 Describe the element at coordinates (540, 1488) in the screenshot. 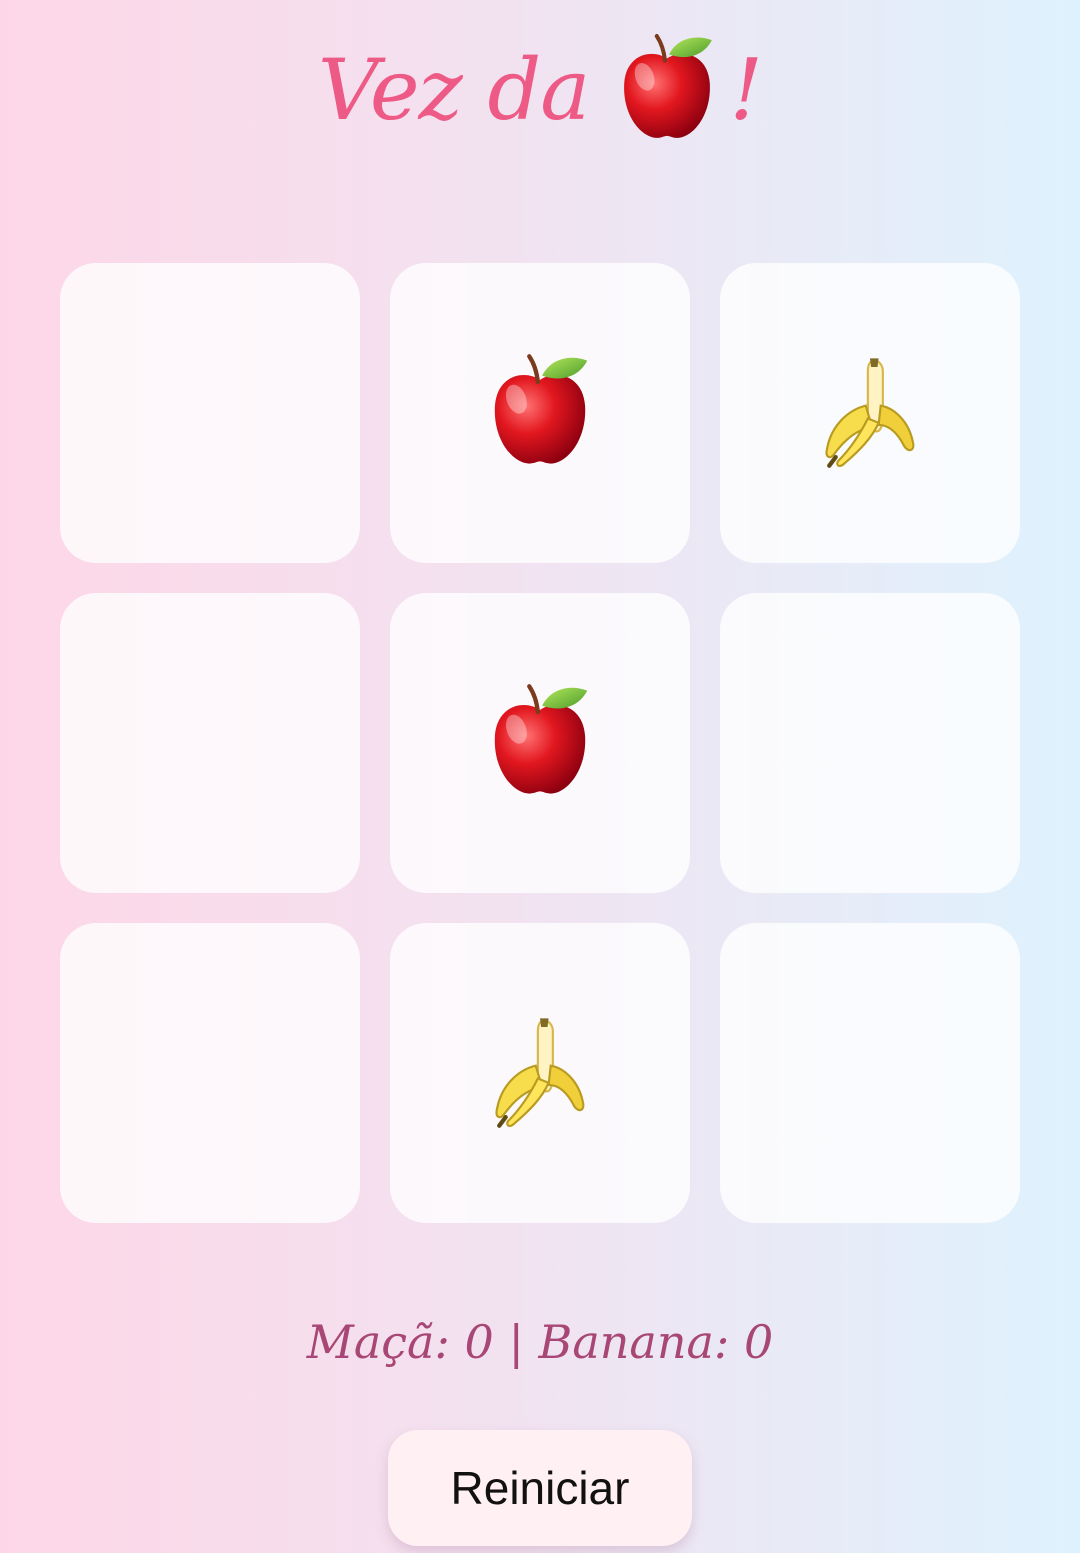

I see `restart-button: Reiniciar` at that location.